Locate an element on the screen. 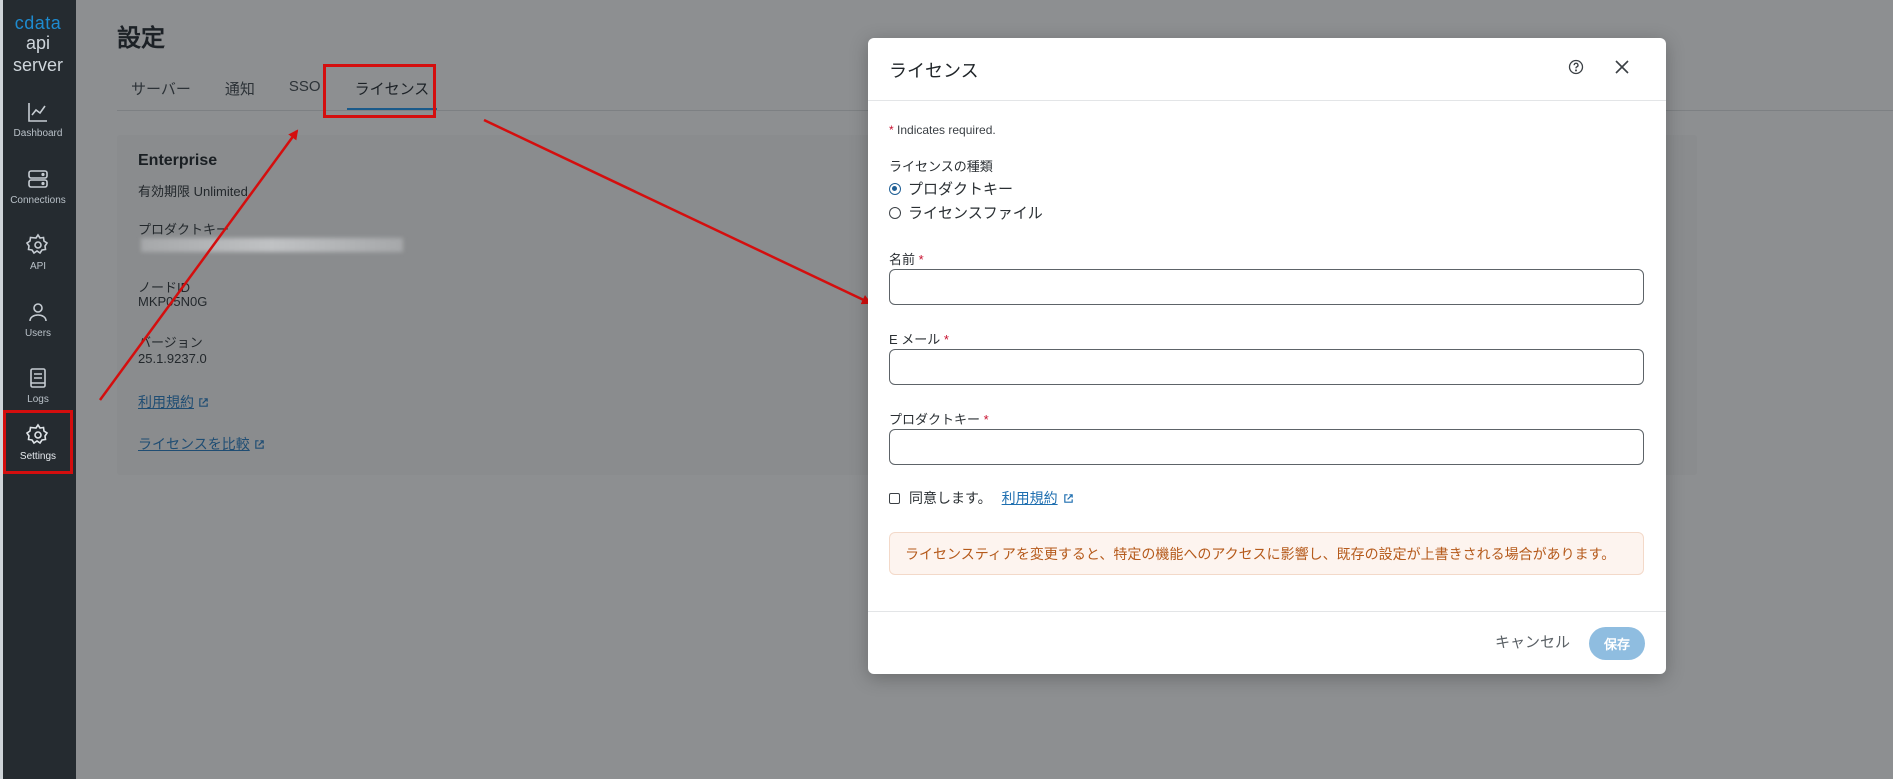  sidebar-item-api: API is located at coordinates (38, 252).